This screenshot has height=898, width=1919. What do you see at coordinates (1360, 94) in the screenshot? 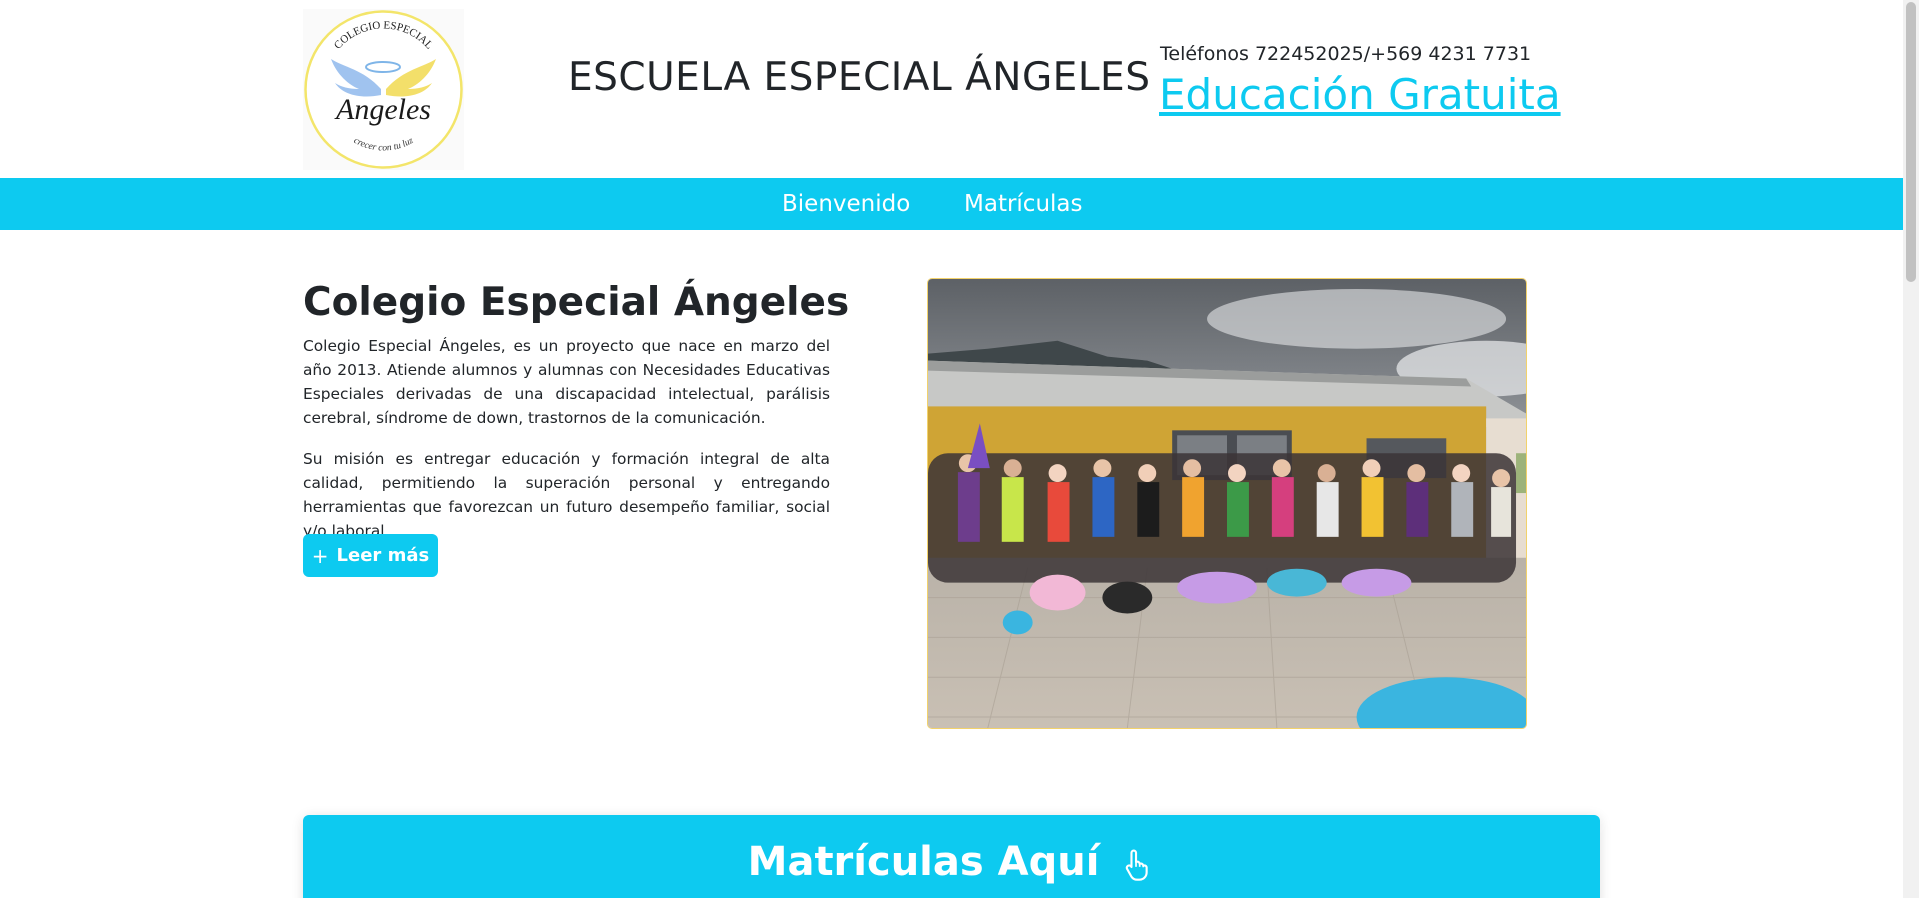
I see `free-education-link: Educación Gratuita` at bounding box center [1360, 94].